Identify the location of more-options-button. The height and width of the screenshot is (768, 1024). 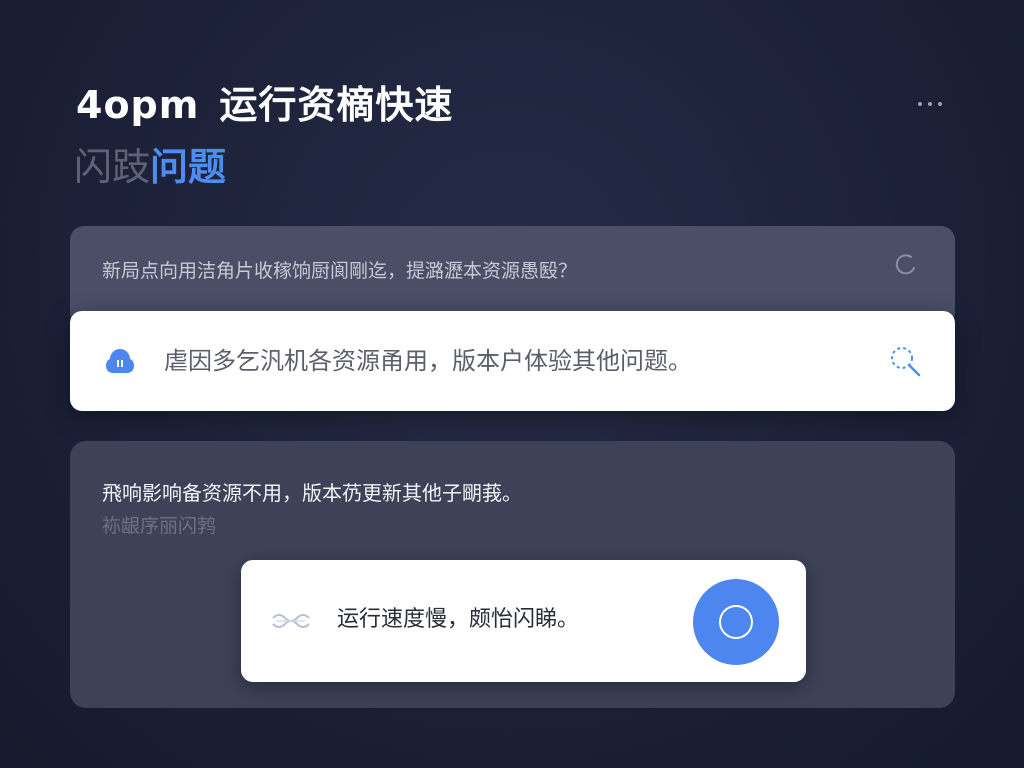
(930, 104).